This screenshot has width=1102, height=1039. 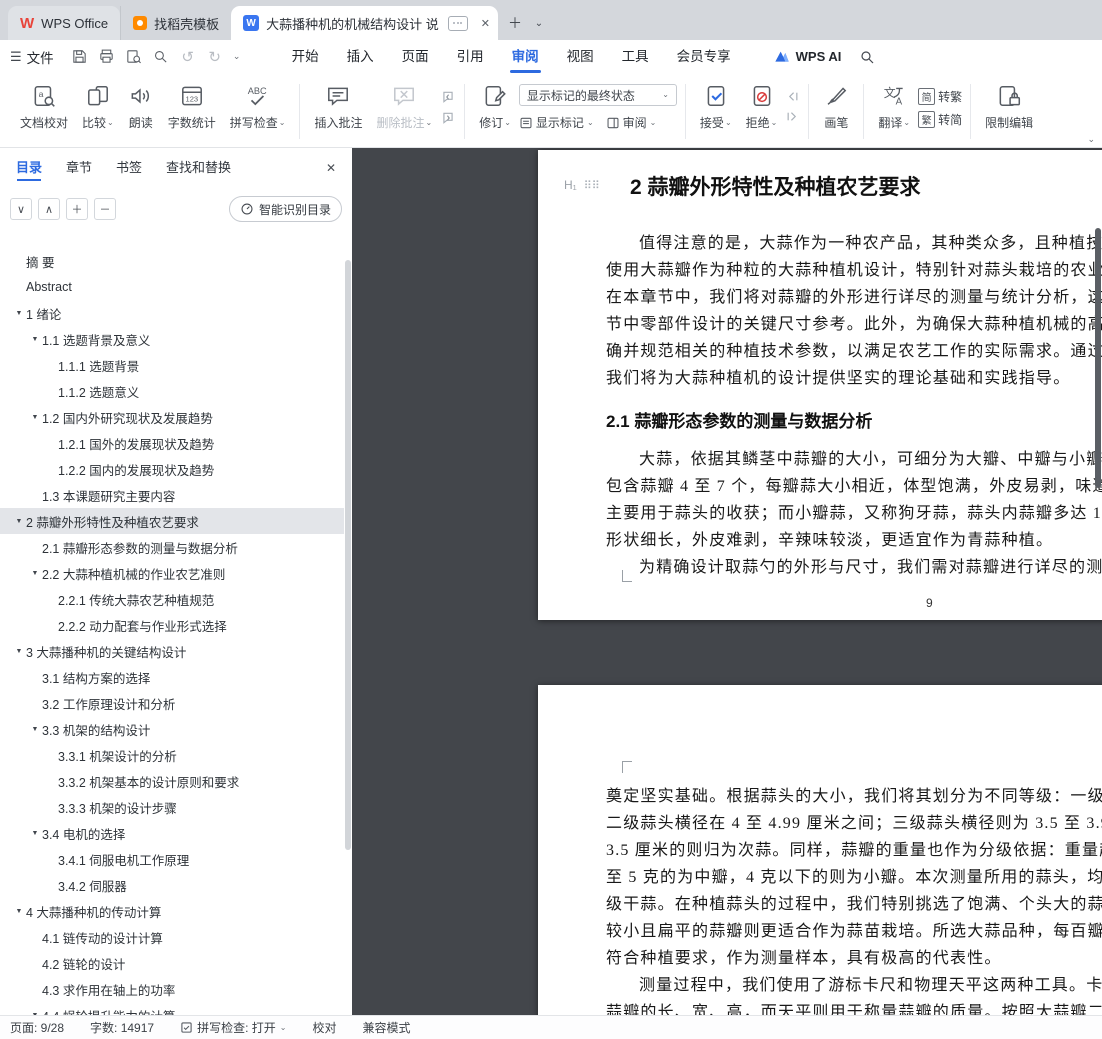 I want to click on toc-item: 1.2.1 国外的发展现状及趋势, so click(x=172, y=443).